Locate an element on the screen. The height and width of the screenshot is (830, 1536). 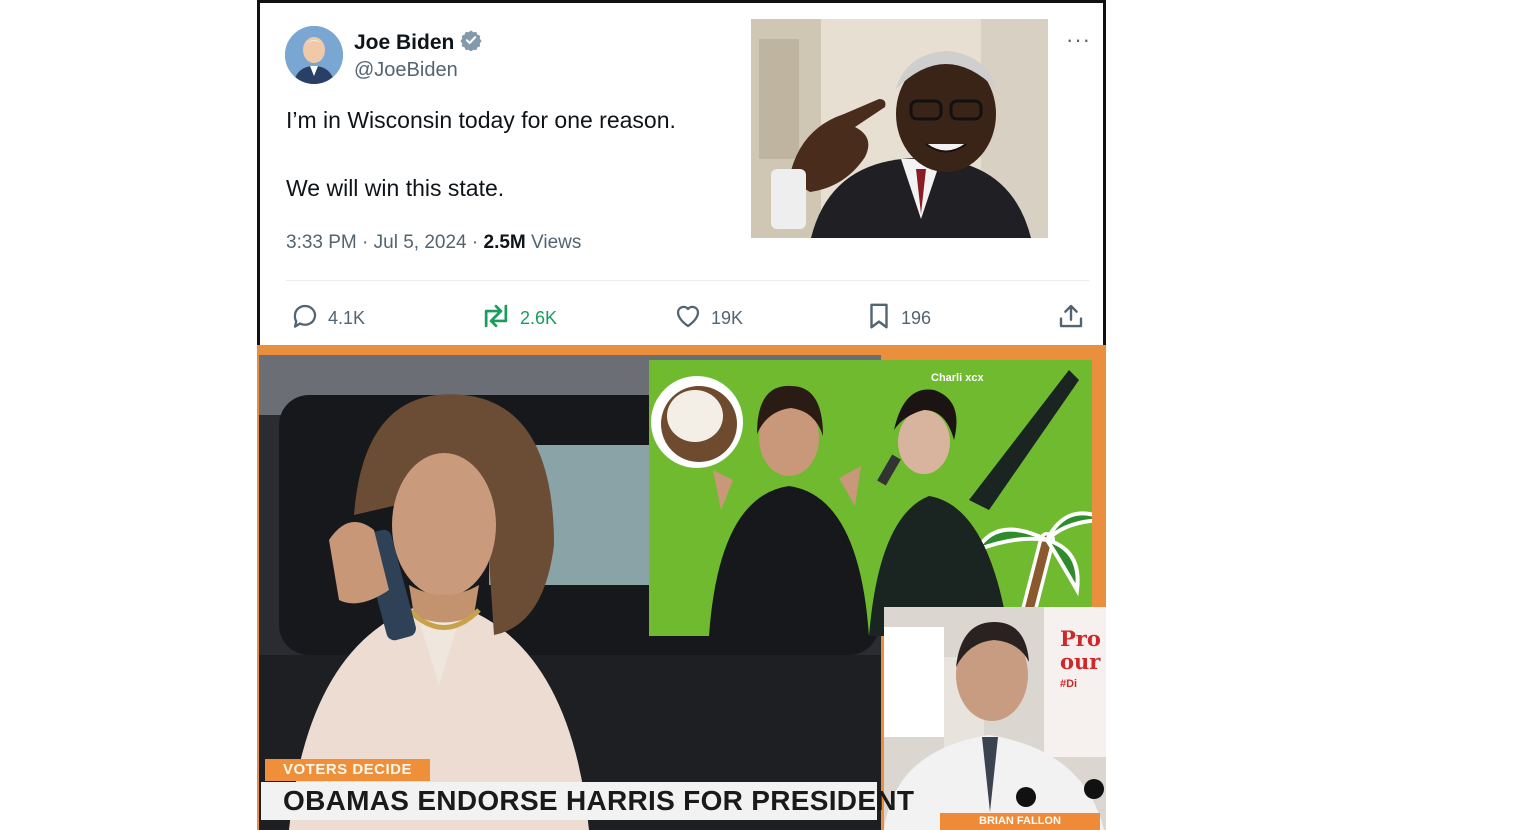
reply-count: 4.1K is located at coordinates (347, 318).